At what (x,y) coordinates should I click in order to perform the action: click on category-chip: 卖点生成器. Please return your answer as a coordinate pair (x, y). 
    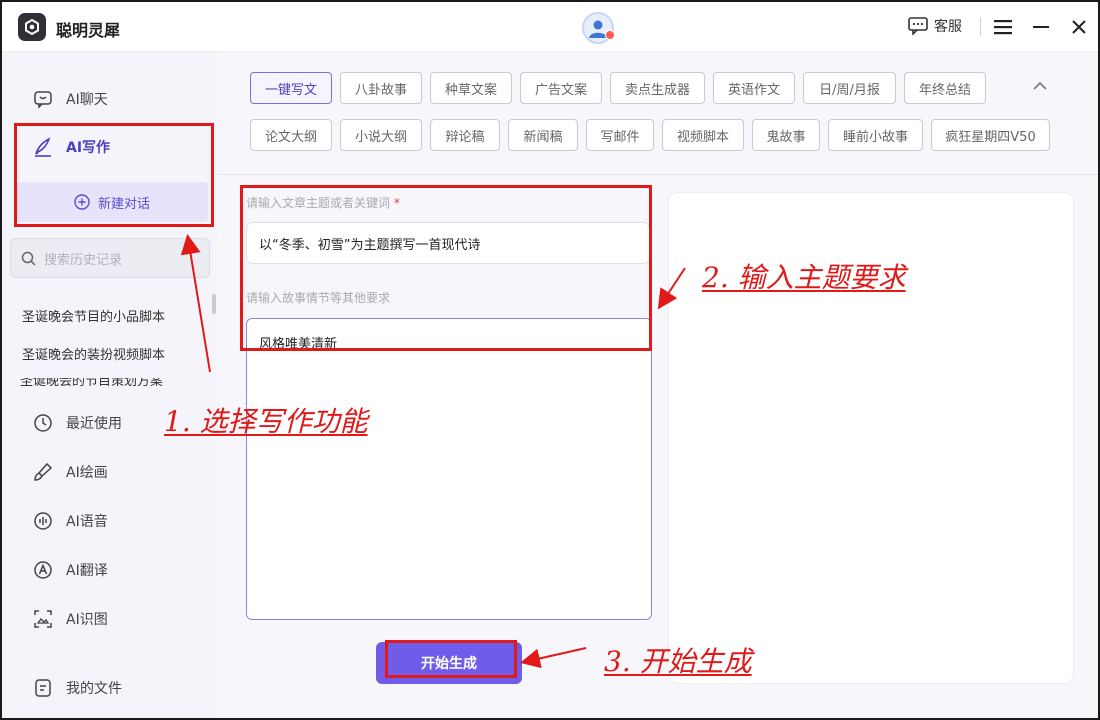
    Looking at the image, I should click on (657, 88).